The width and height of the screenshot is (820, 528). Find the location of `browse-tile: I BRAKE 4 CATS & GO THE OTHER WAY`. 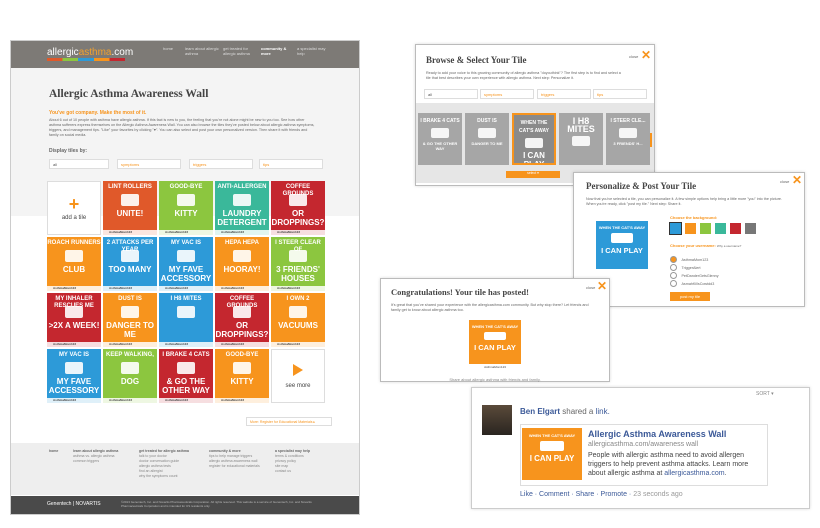

browse-tile: I BRAKE 4 CATS & GO THE OTHER WAY is located at coordinates (440, 139).